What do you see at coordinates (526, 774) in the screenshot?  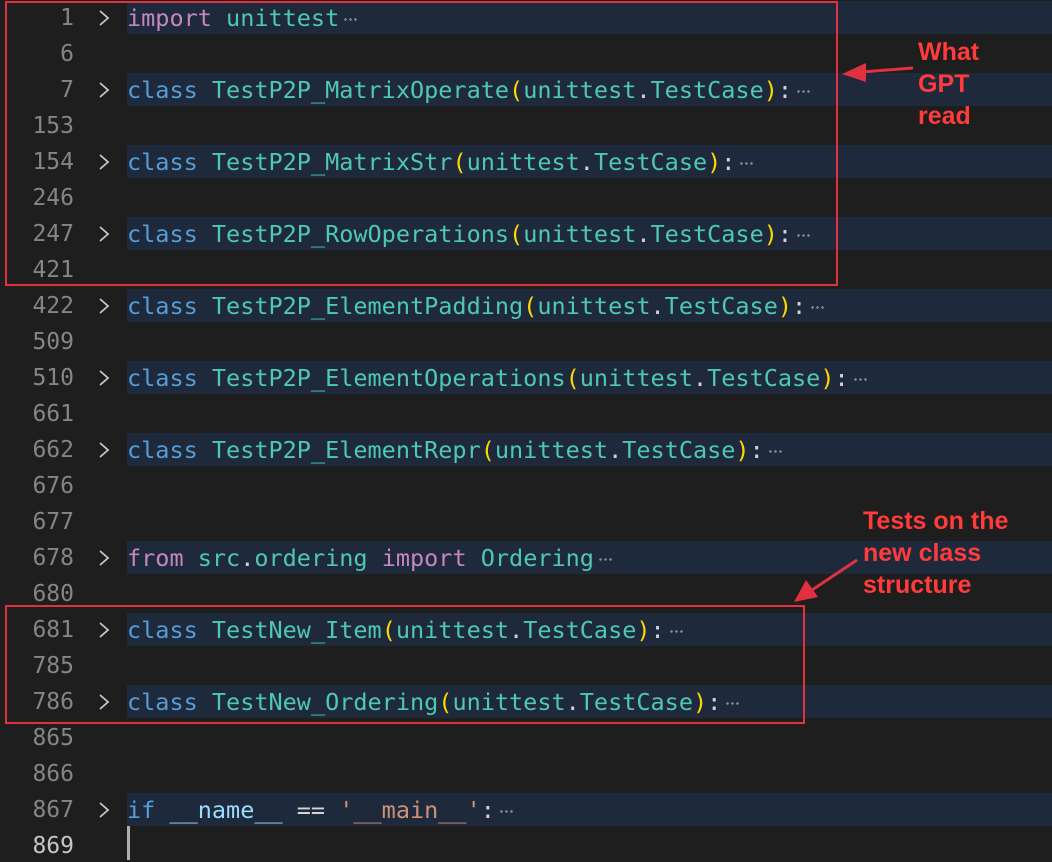 I see `code-line: 866` at bounding box center [526, 774].